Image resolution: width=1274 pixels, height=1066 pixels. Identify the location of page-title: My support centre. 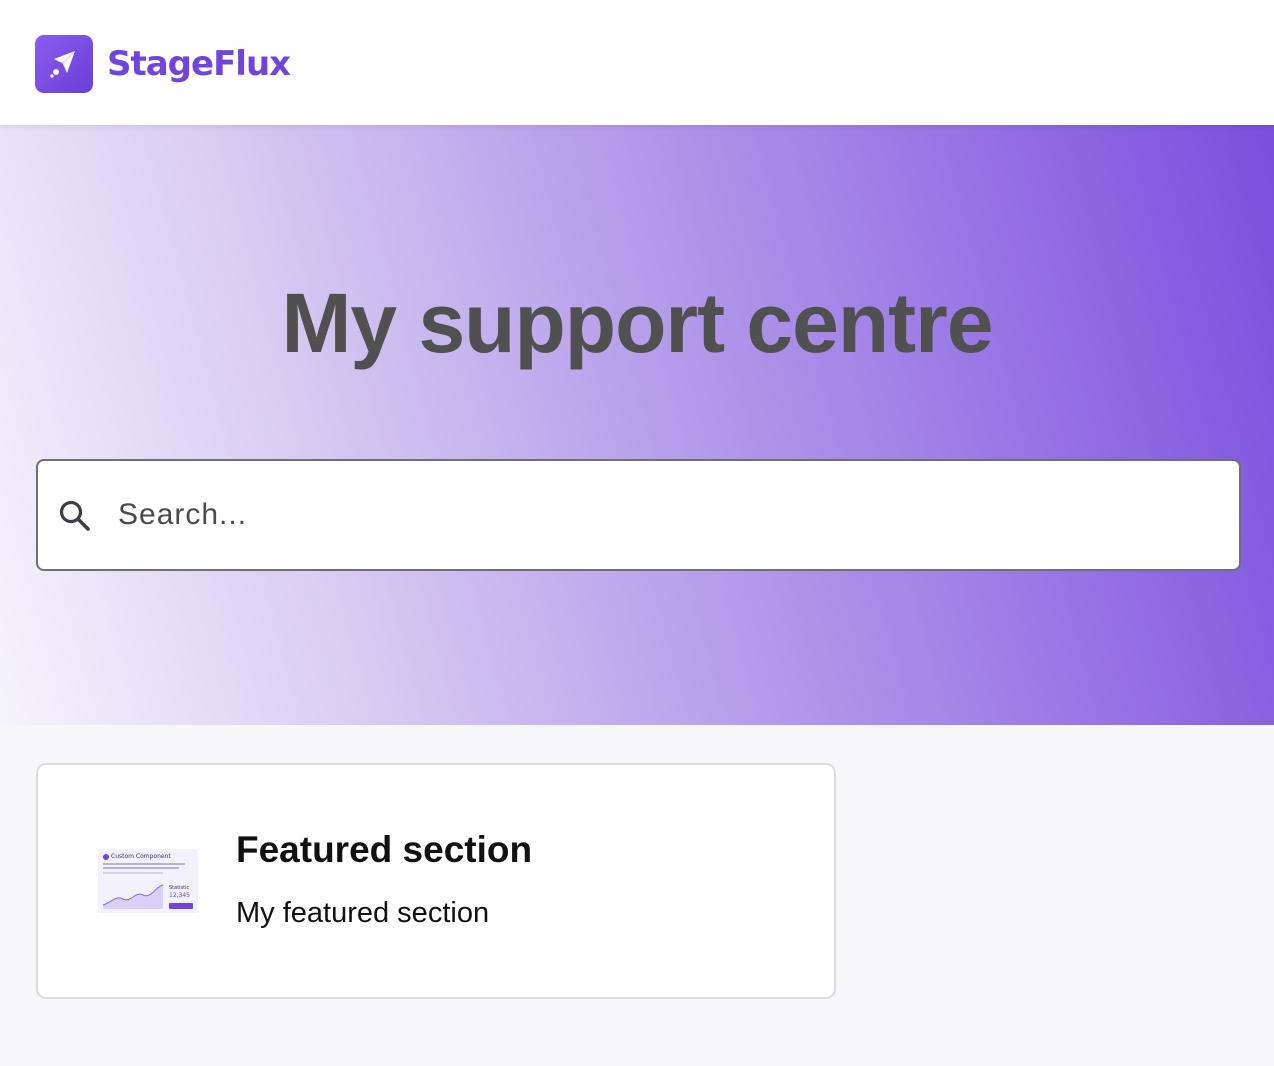
(637, 323).